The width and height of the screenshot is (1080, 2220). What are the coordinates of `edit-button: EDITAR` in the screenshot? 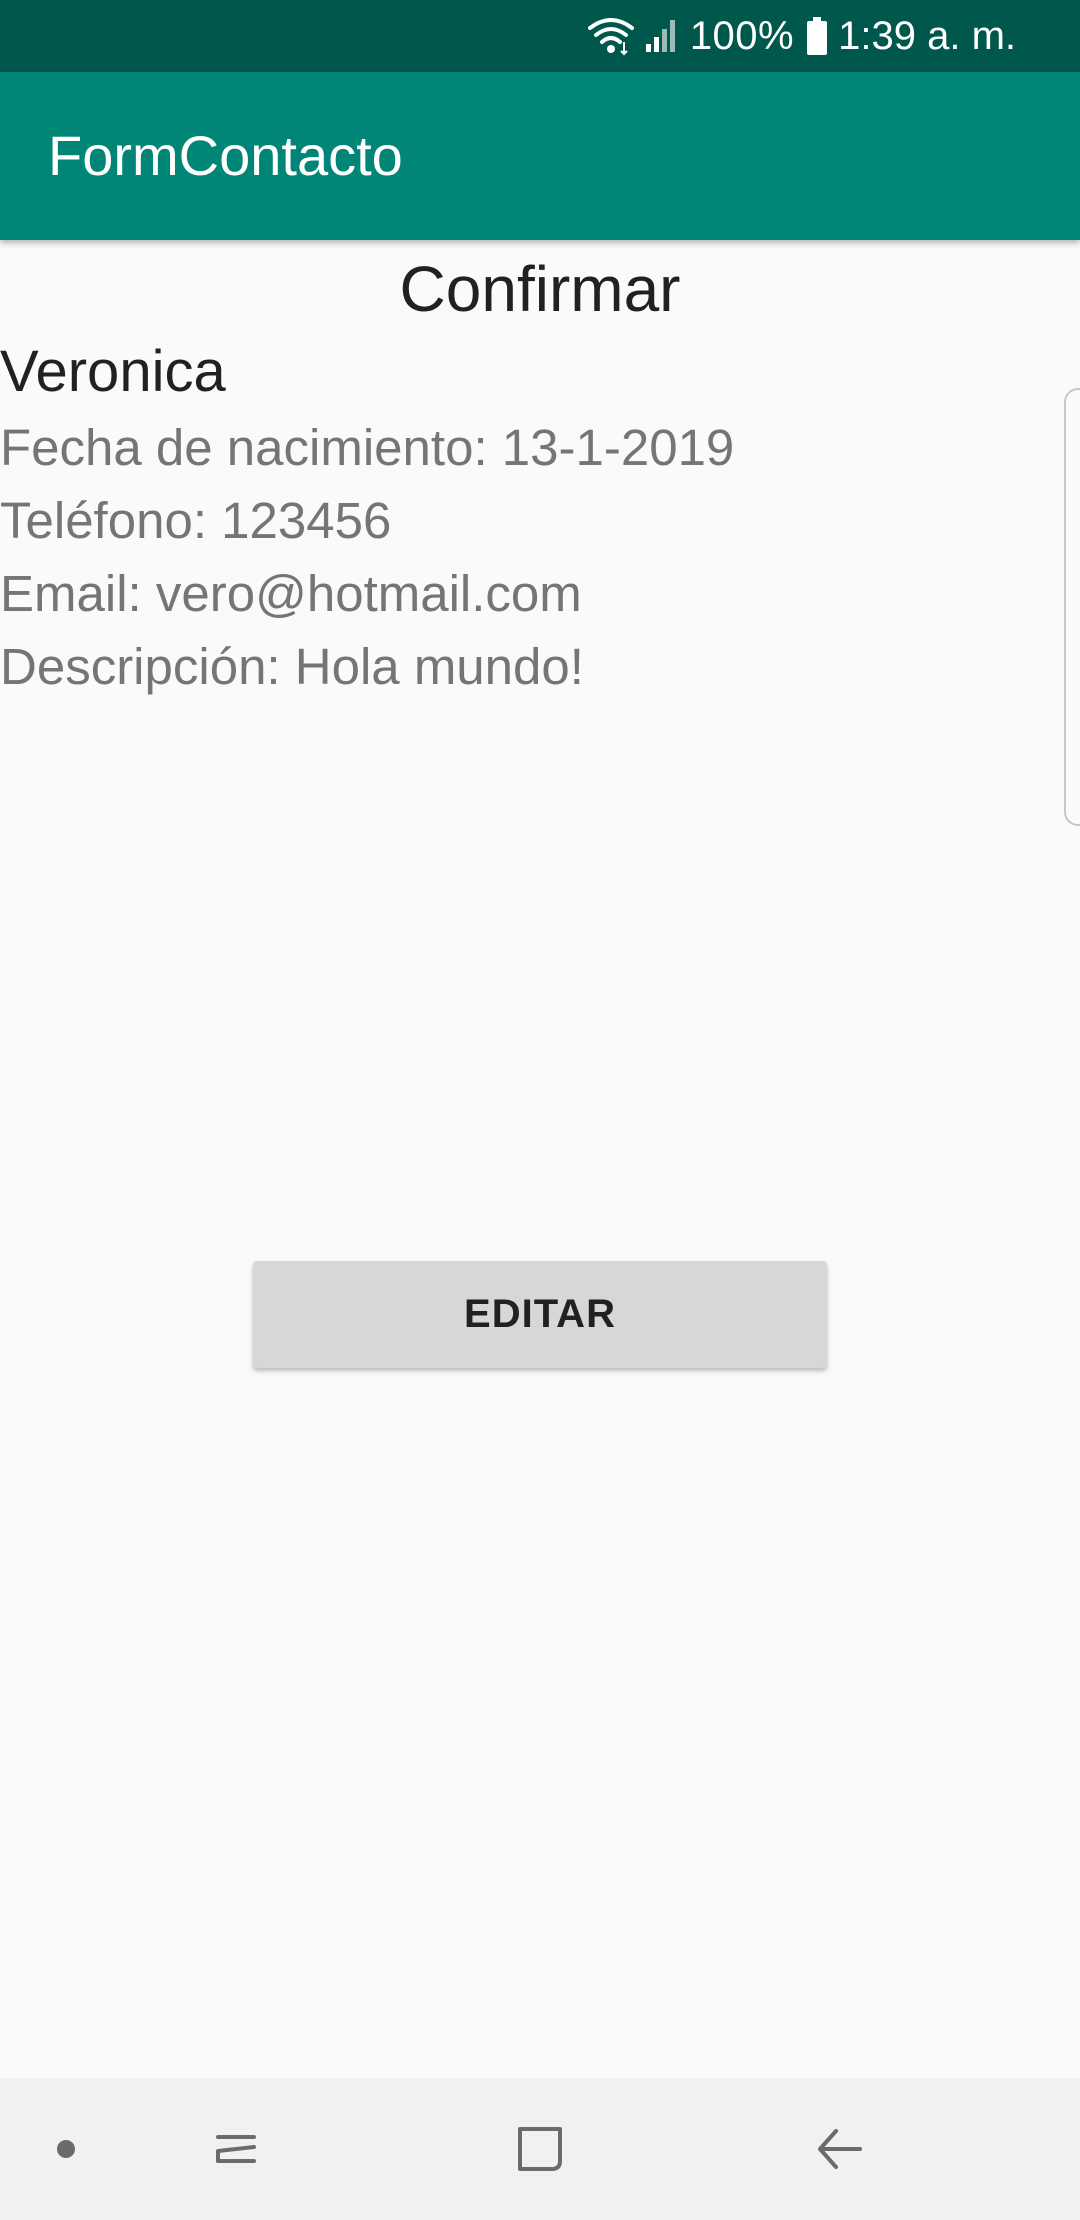 It's located at (540, 1314).